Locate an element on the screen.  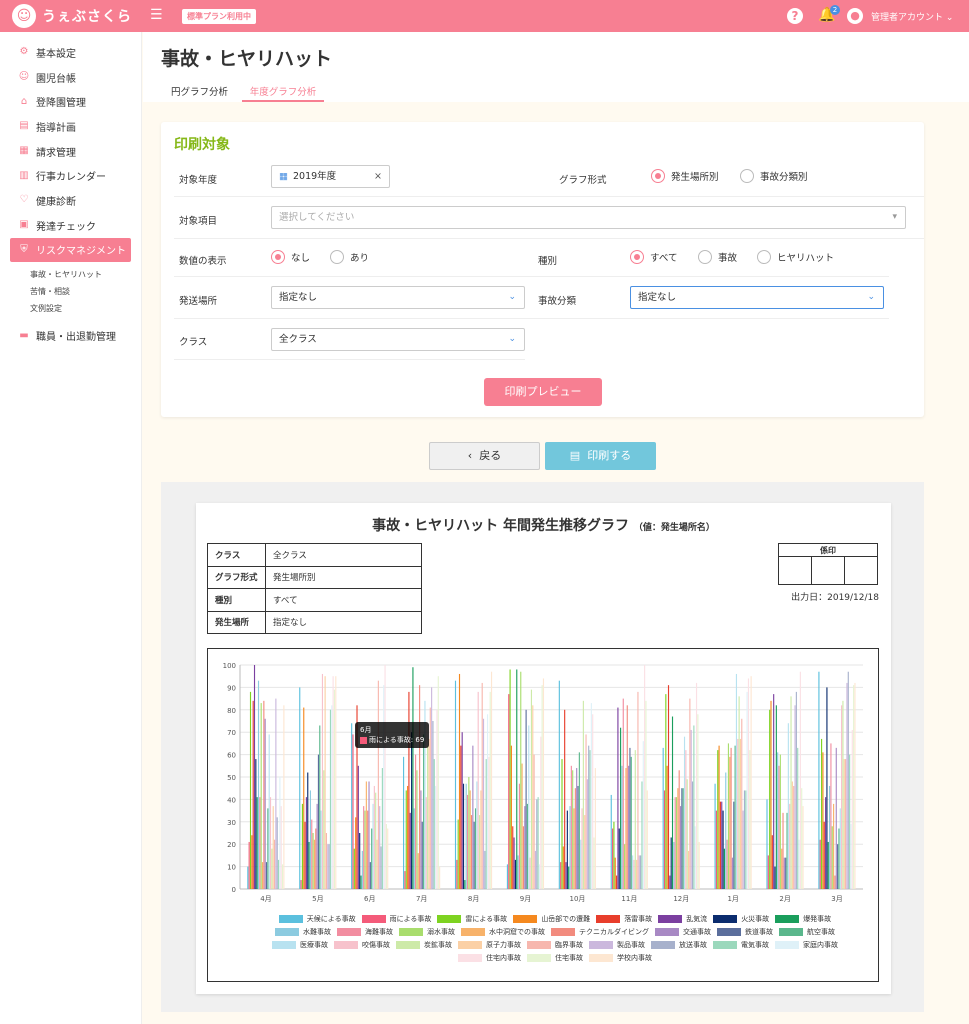
menu-toggle-icon: ☰ is located at coordinates (156, 15).